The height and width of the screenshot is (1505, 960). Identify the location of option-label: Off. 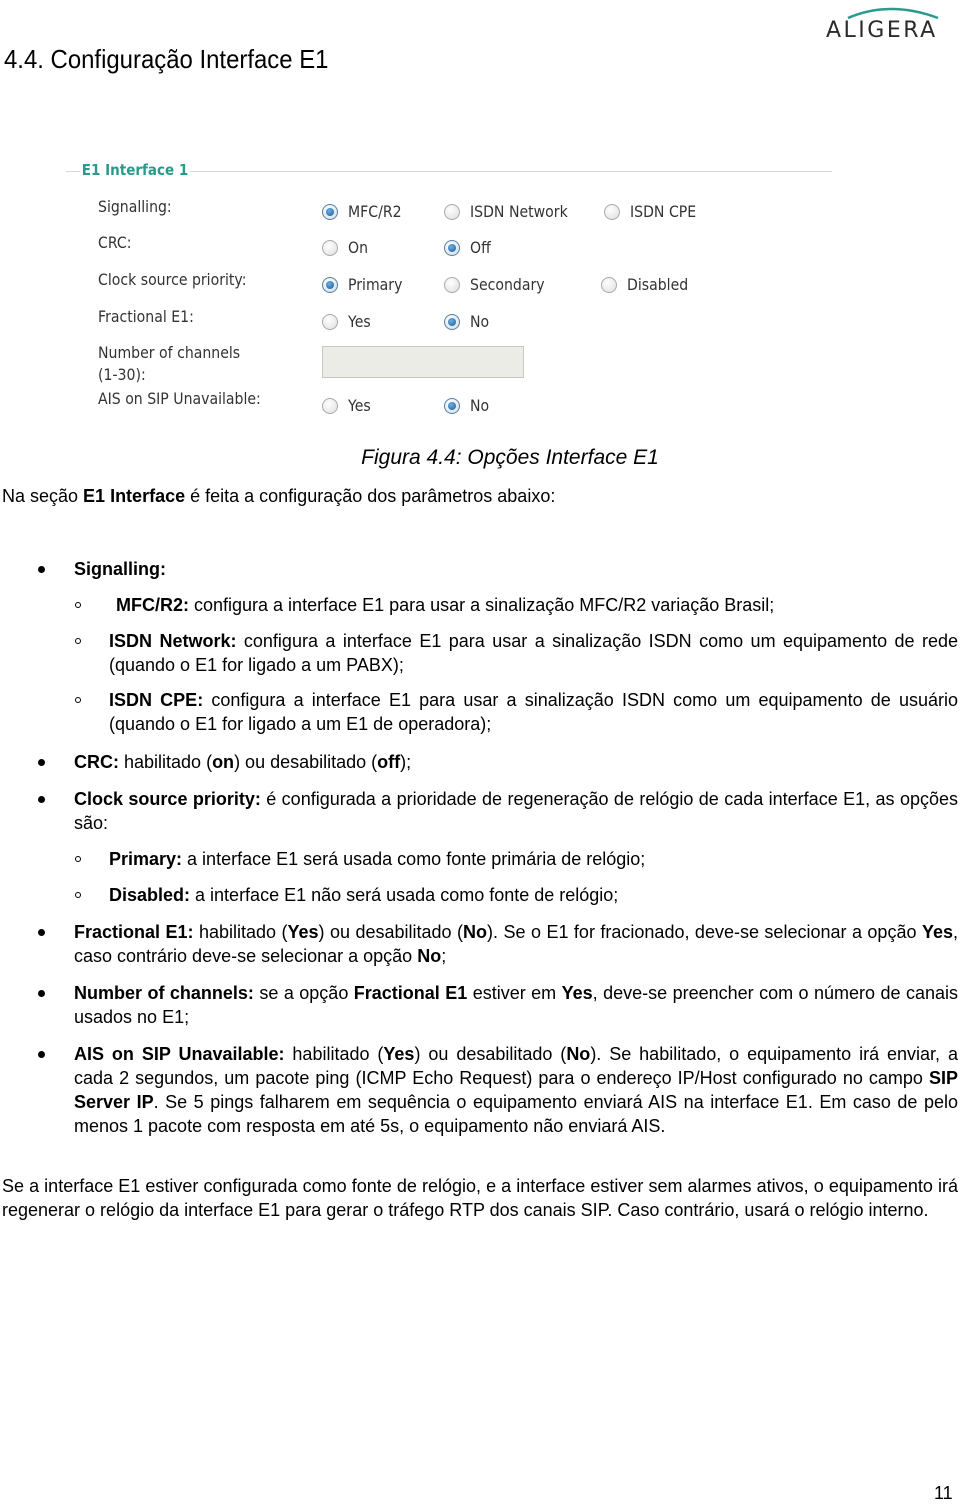
(480, 247).